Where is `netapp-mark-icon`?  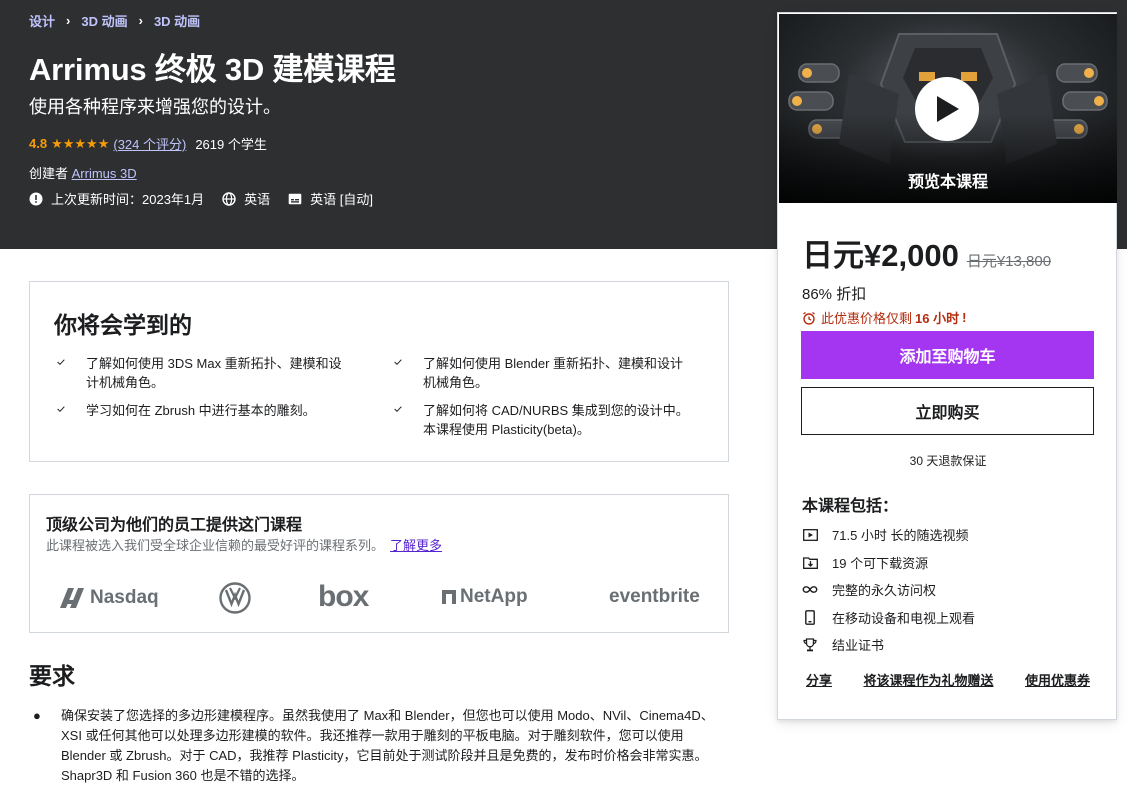
netapp-mark-icon is located at coordinates (449, 597).